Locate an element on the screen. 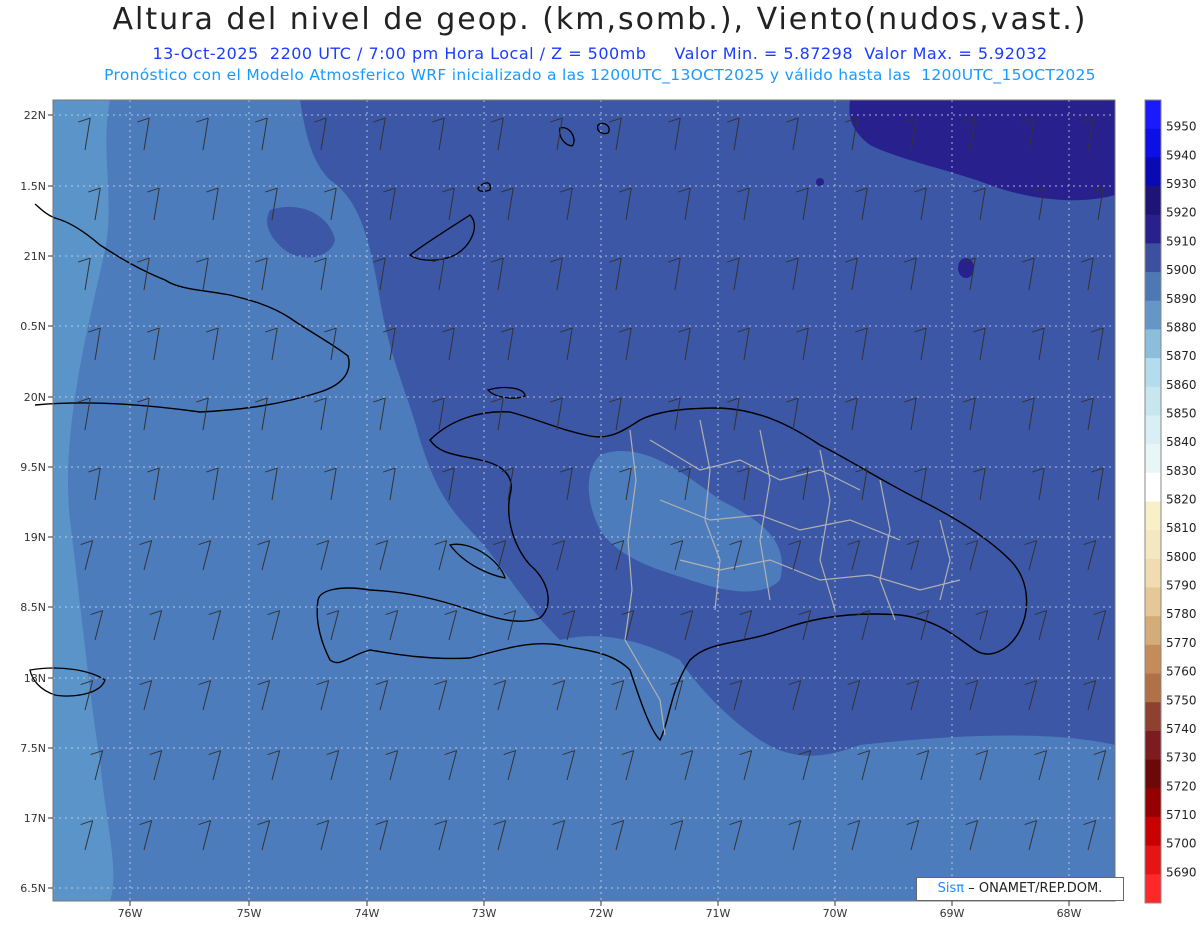  lat-label: 22N is located at coordinates (35, 115).